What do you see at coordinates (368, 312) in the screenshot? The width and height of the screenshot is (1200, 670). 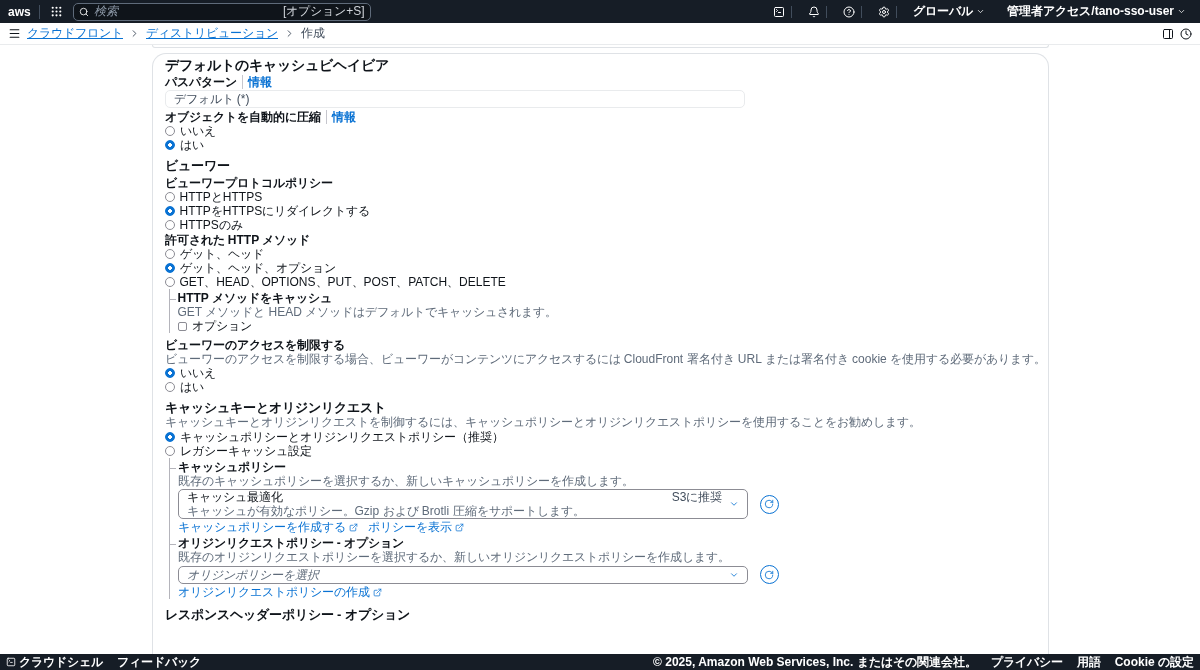 I see `field-description: GET メソッドと HEAD メソッドはデフォルトでキャッシュされます。` at bounding box center [368, 312].